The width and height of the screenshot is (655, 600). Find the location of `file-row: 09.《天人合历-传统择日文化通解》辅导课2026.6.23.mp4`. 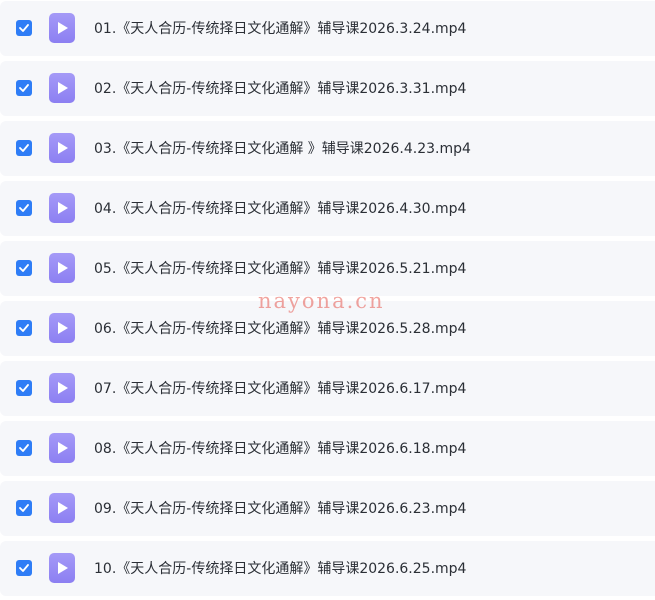

file-row: 09.《天人合历-传统择日文化通解》辅导课2026.6.23.mp4 is located at coordinates (327, 508).